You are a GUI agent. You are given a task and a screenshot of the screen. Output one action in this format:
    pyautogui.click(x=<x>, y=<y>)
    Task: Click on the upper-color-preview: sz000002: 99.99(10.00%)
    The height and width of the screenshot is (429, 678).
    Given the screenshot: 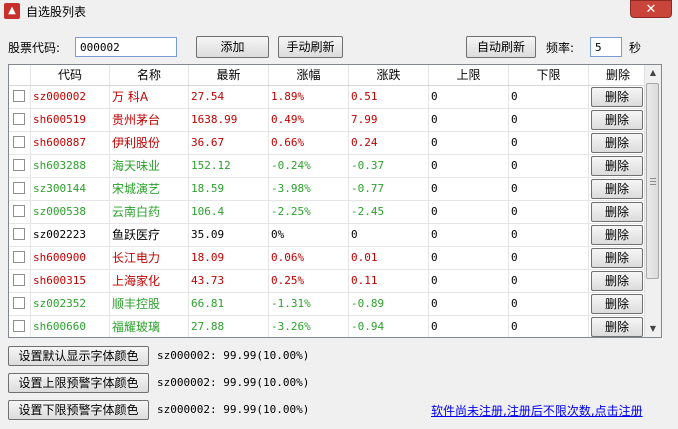 What is the action you would take?
    pyautogui.click(x=233, y=382)
    